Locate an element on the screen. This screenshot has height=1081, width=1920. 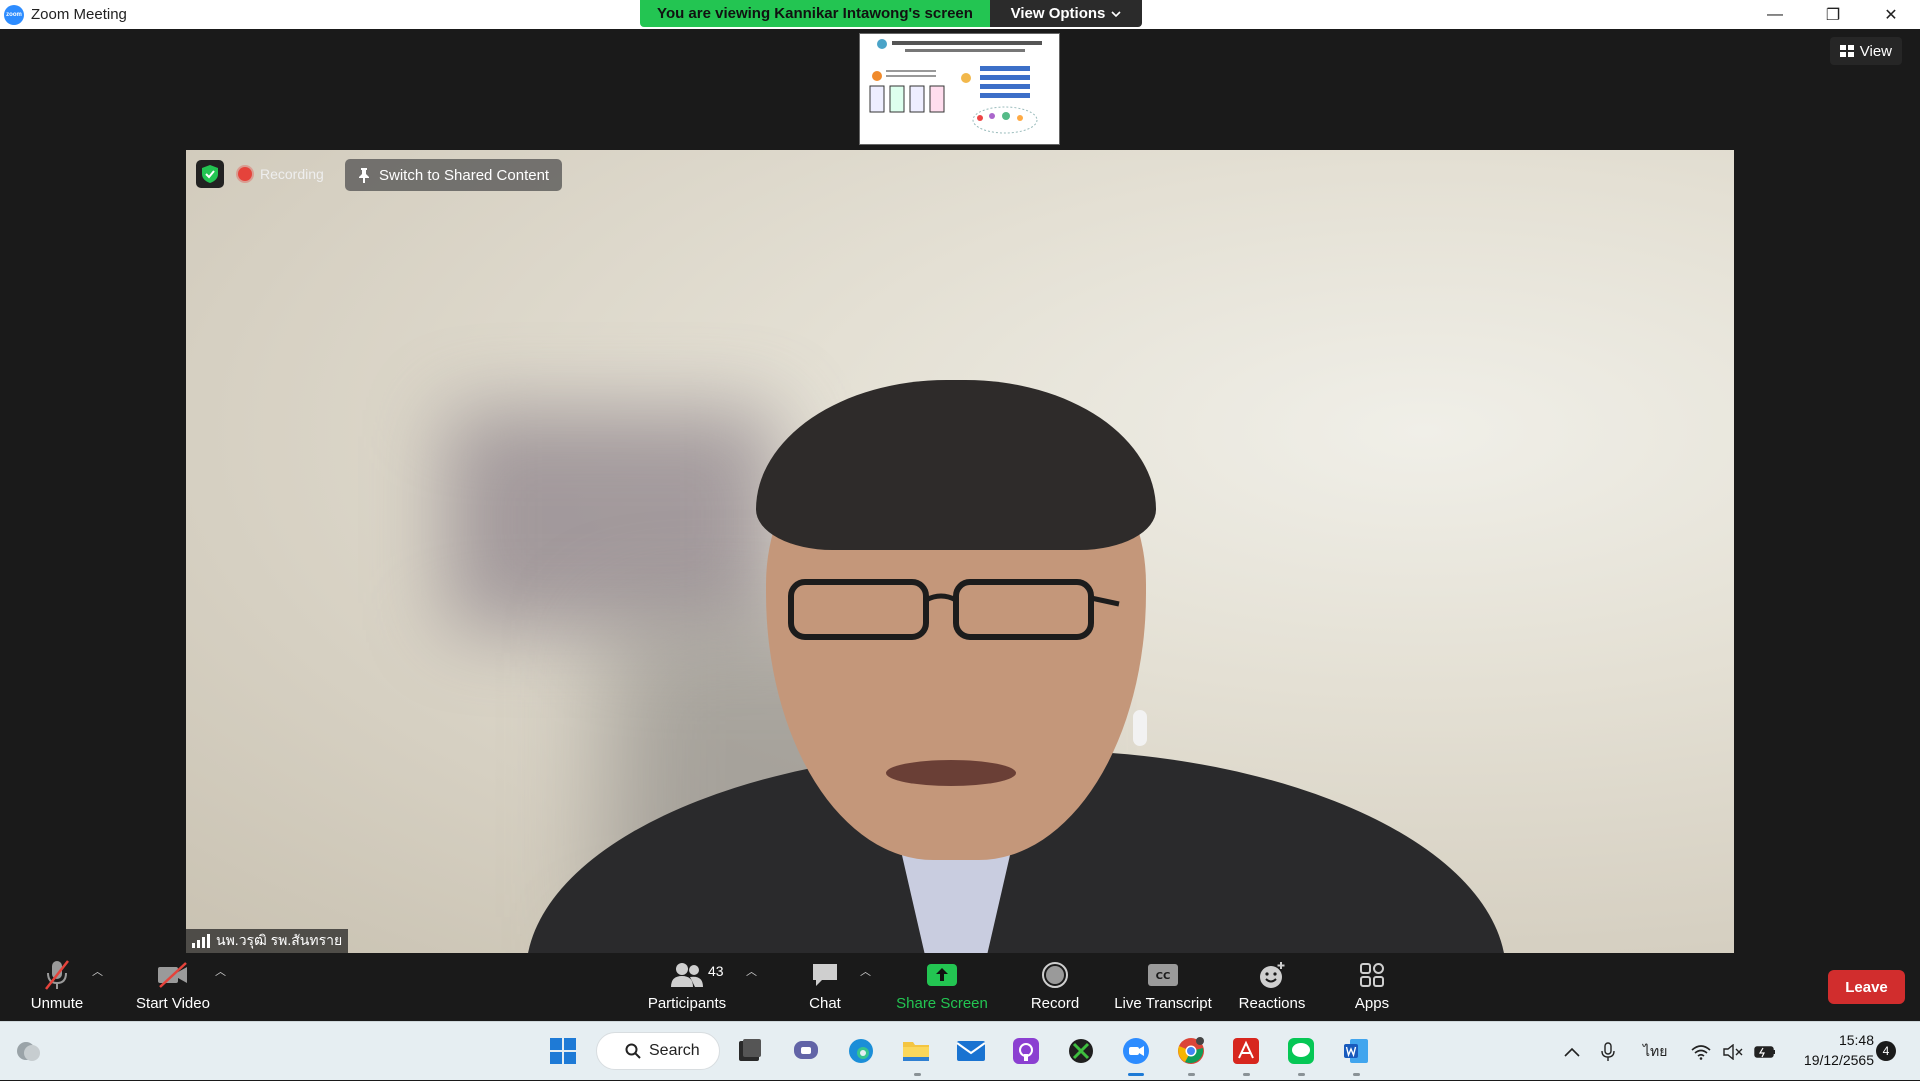
shared-screen-thumbnail is located at coordinates (959, 89).